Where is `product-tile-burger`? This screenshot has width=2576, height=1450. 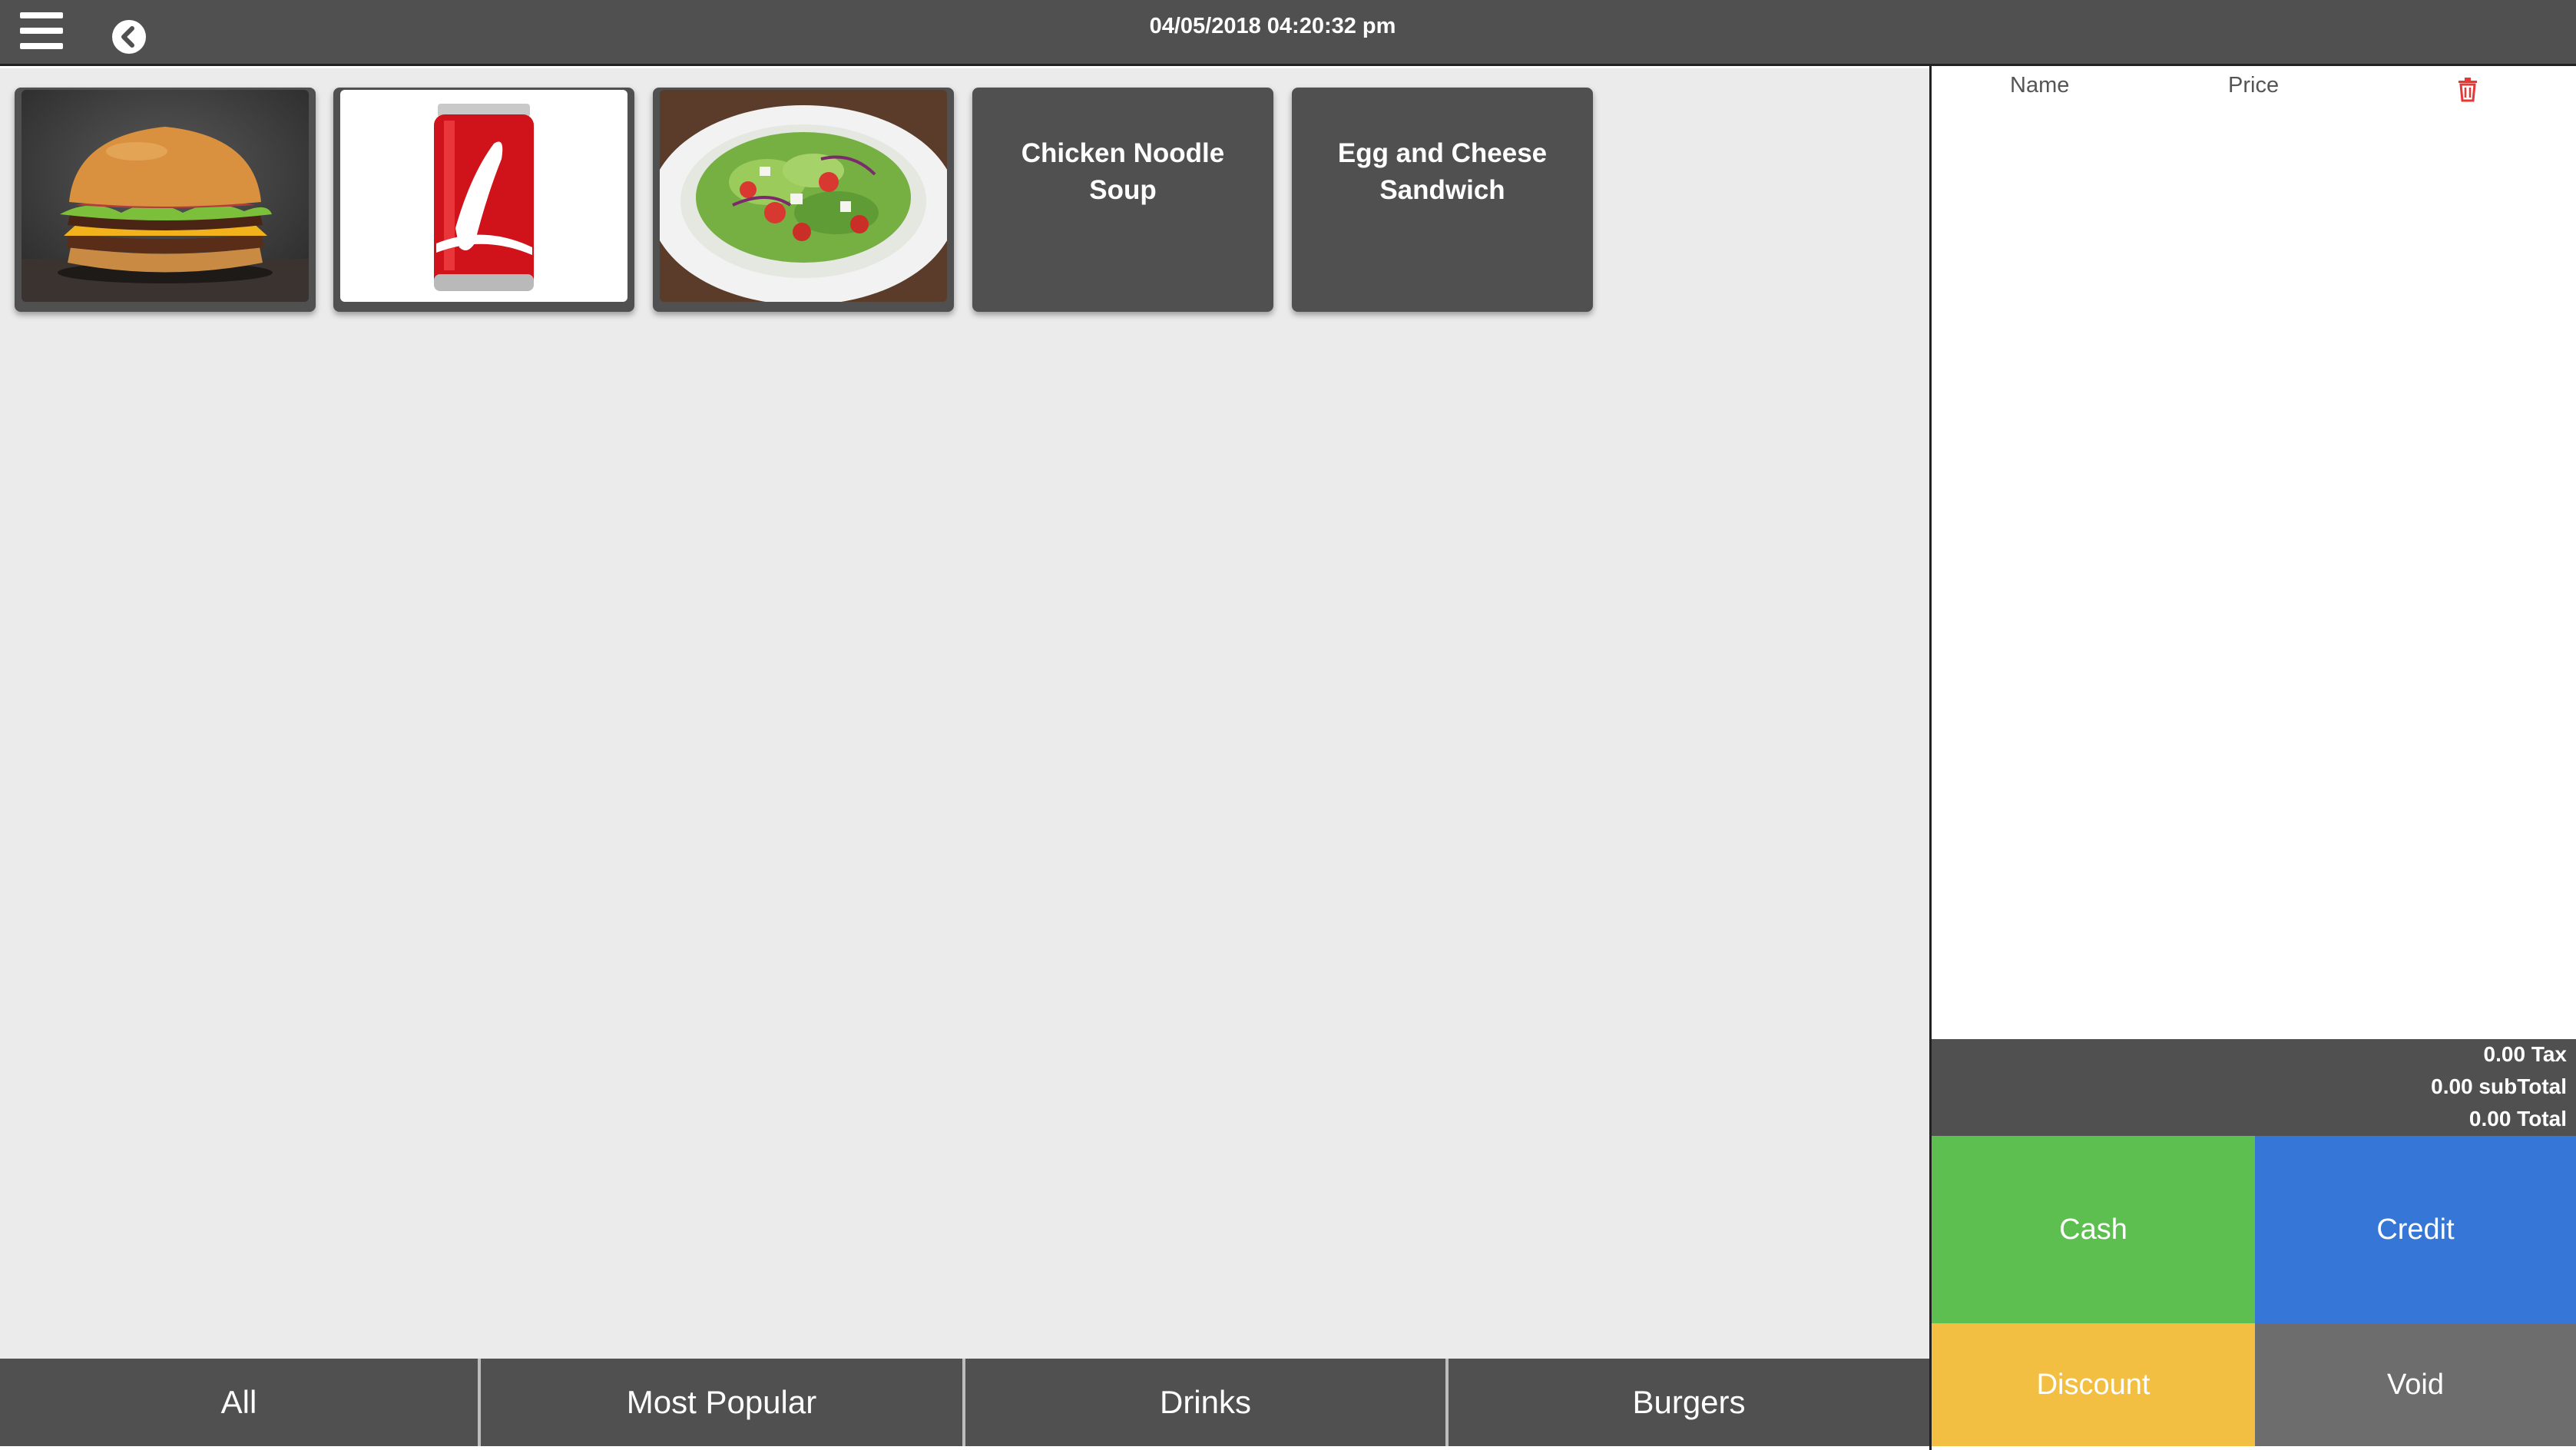
product-tile-burger is located at coordinates (165, 200).